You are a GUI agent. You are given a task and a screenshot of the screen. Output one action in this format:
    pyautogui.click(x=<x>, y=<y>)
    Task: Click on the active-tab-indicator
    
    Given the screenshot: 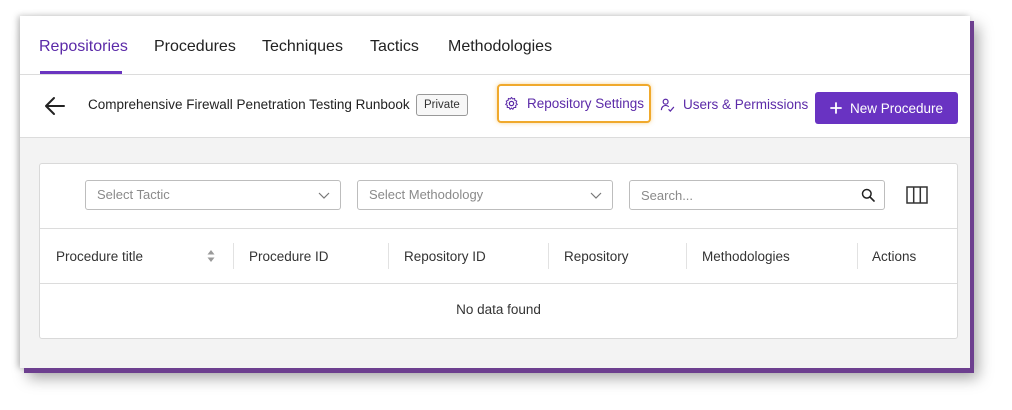 What is the action you would take?
    pyautogui.click(x=81, y=72)
    